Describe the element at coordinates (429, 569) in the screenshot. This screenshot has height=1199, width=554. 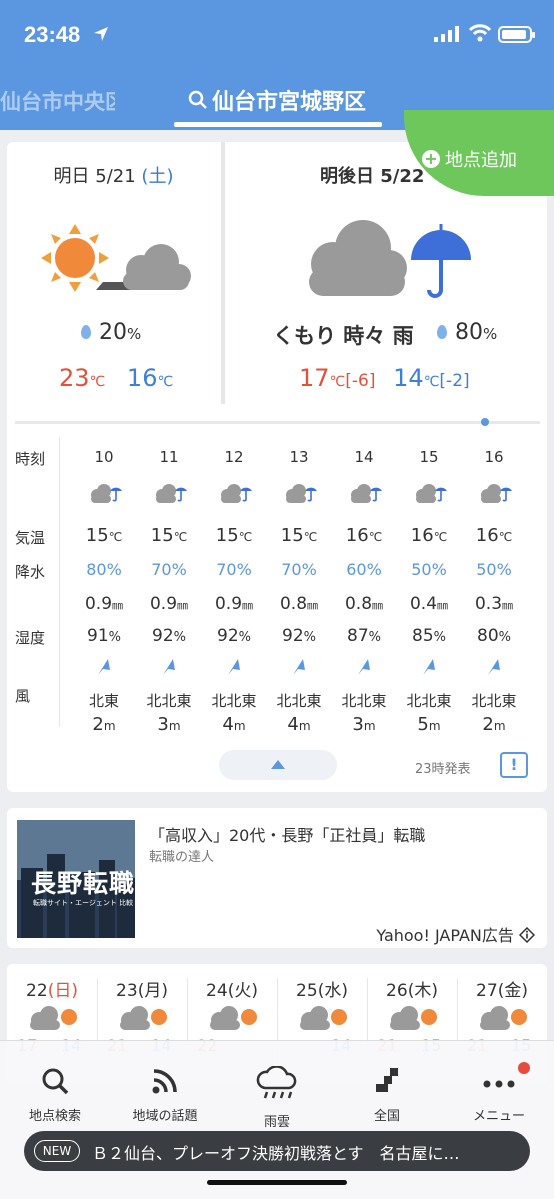
I see `hour-pop: 50%` at that location.